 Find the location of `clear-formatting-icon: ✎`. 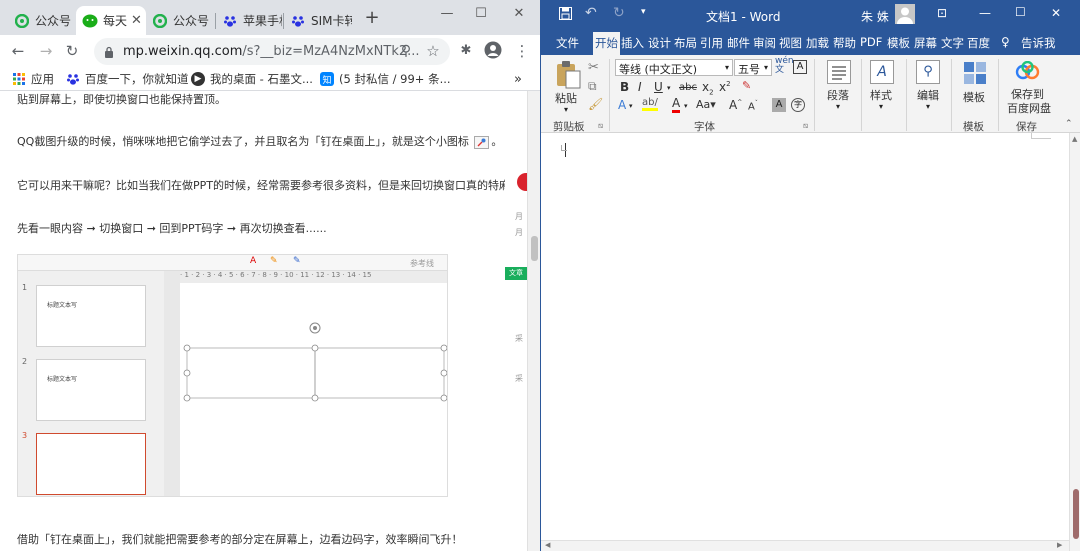

clear-formatting-icon: ✎ is located at coordinates (746, 85).